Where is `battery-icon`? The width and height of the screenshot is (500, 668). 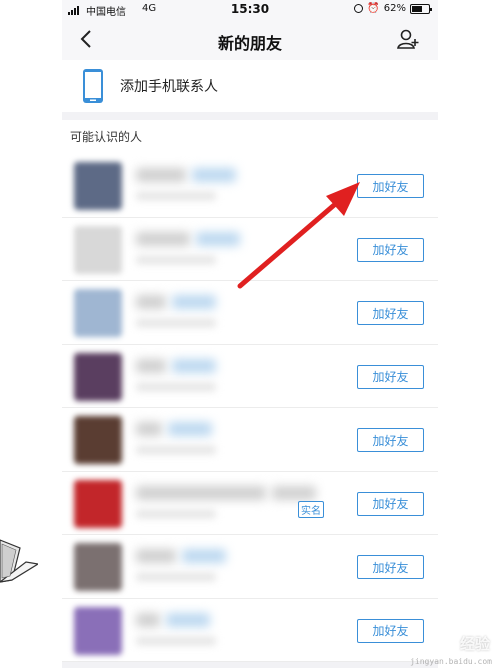
battery-icon is located at coordinates (421, 8).